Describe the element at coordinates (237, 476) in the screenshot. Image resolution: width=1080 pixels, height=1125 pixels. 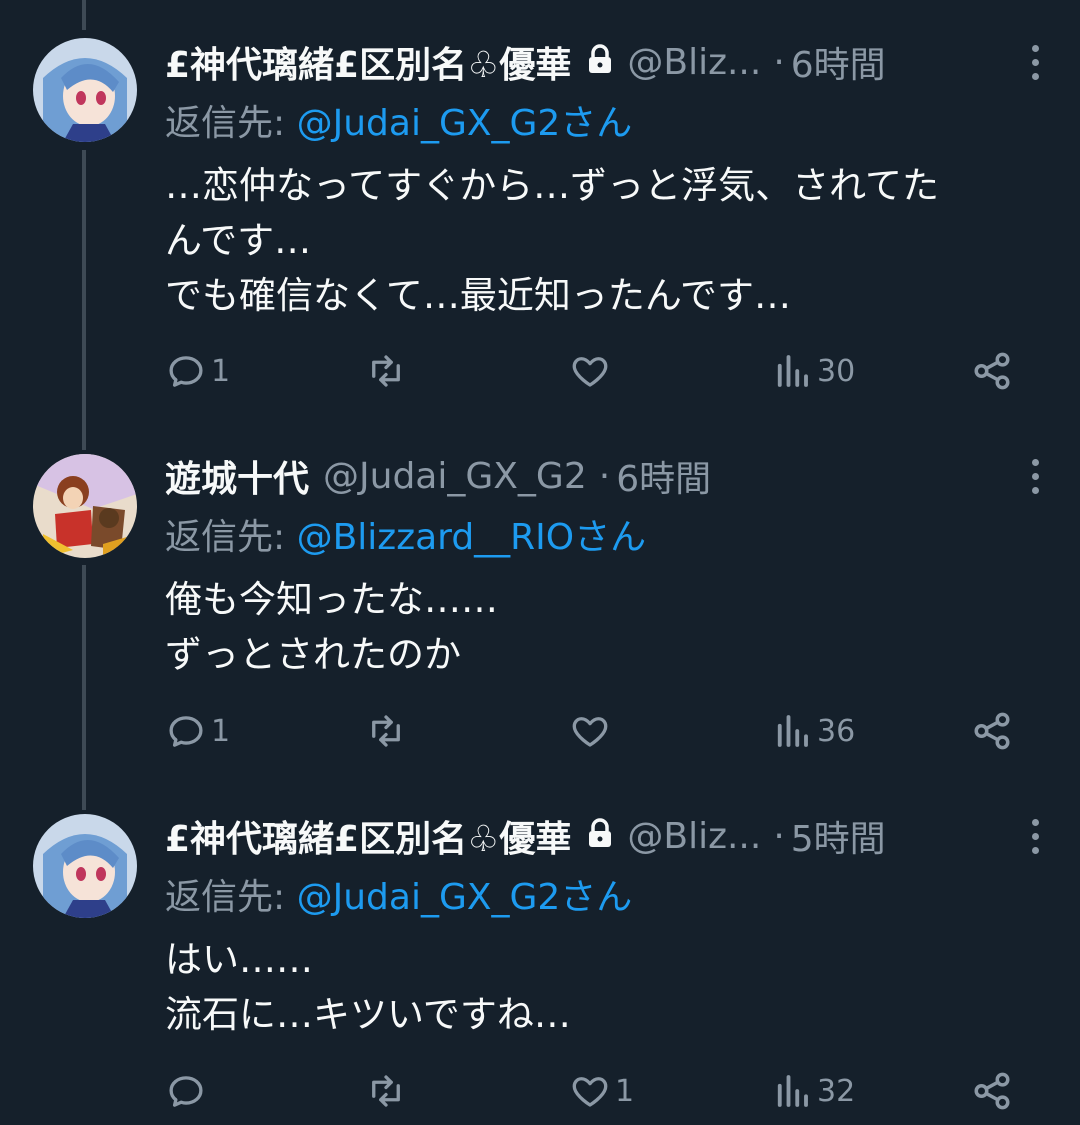
I see `display-name: 遊城十代` at that location.